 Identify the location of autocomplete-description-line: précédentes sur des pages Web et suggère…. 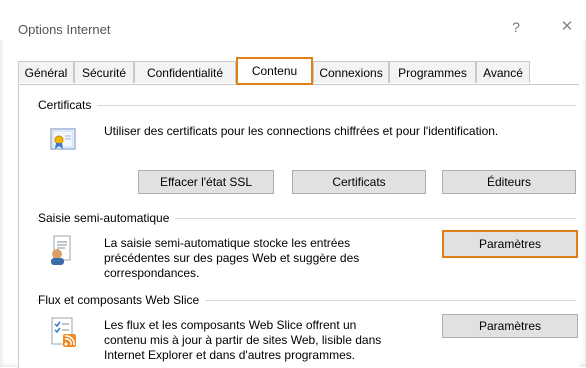
(232, 258).